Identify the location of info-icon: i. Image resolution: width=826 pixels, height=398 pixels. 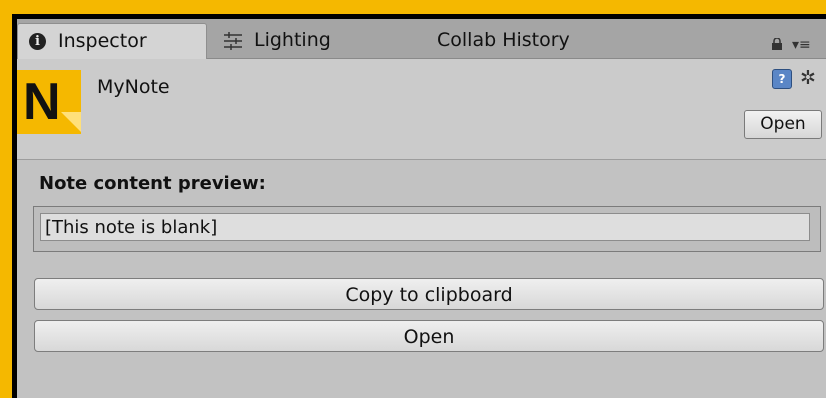
(37, 41).